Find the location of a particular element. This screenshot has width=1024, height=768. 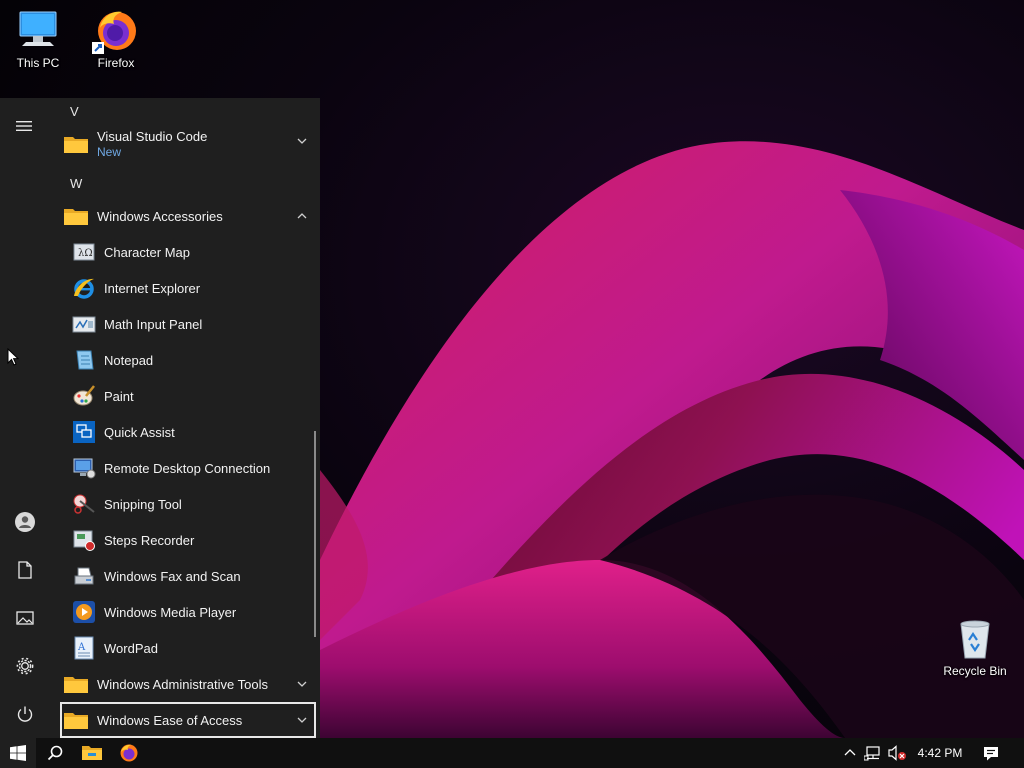

network-status-button is located at coordinates (873, 753).